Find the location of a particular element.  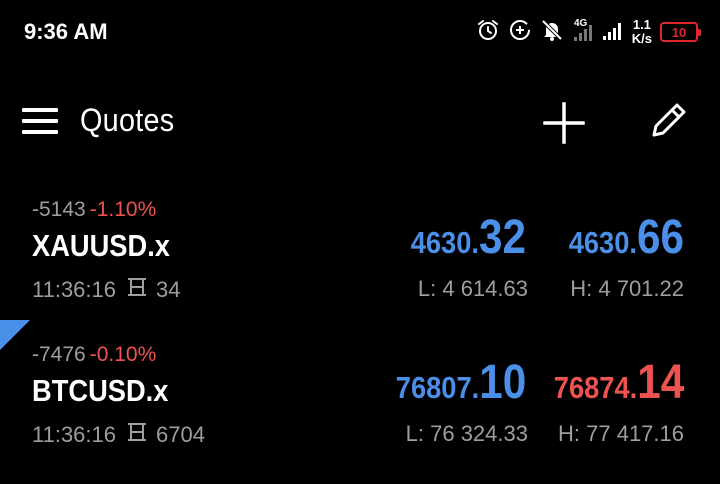

alarm-icon is located at coordinates (488, 32).